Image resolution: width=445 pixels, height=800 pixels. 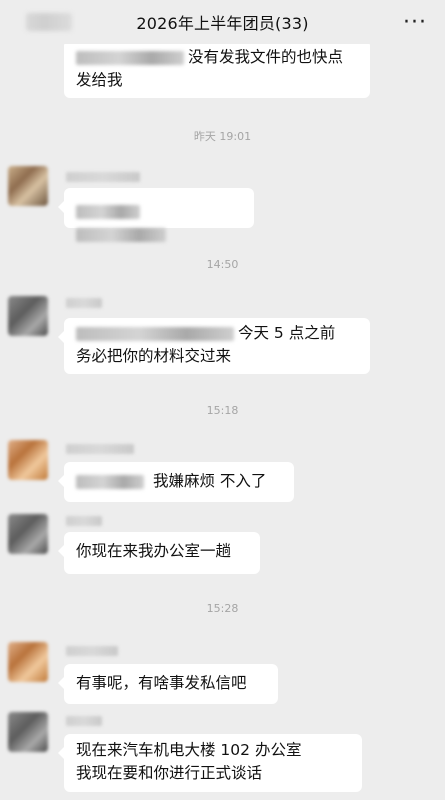 I want to click on chat-header: 2026年上半年团员(33) ···, so click(x=222, y=22).